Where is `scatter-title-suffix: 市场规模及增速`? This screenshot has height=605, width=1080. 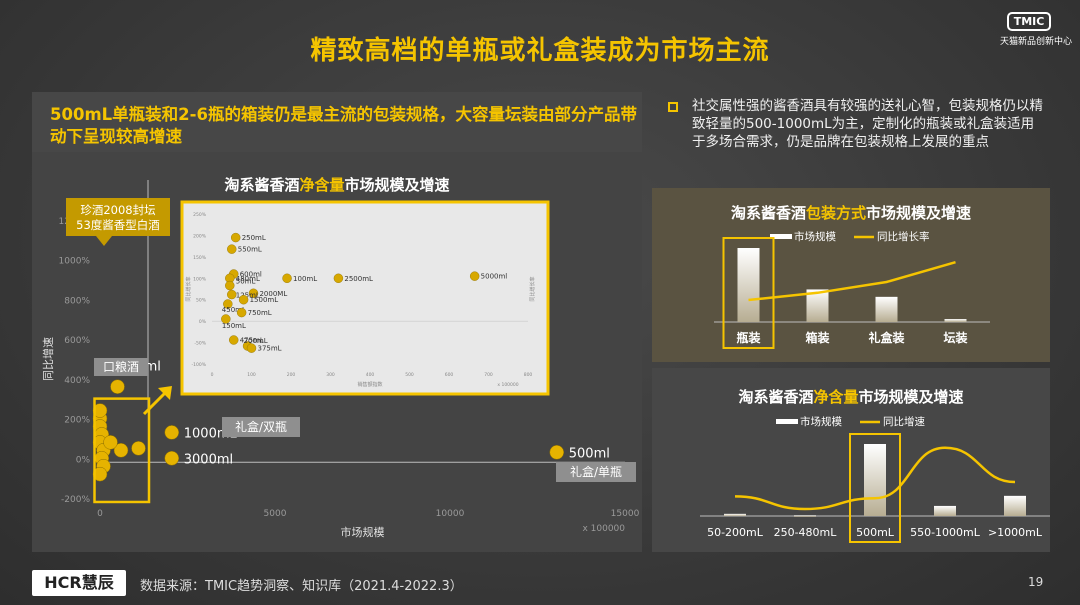 scatter-title-suffix: 市场规模及增速 is located at coordinates (397, 185).